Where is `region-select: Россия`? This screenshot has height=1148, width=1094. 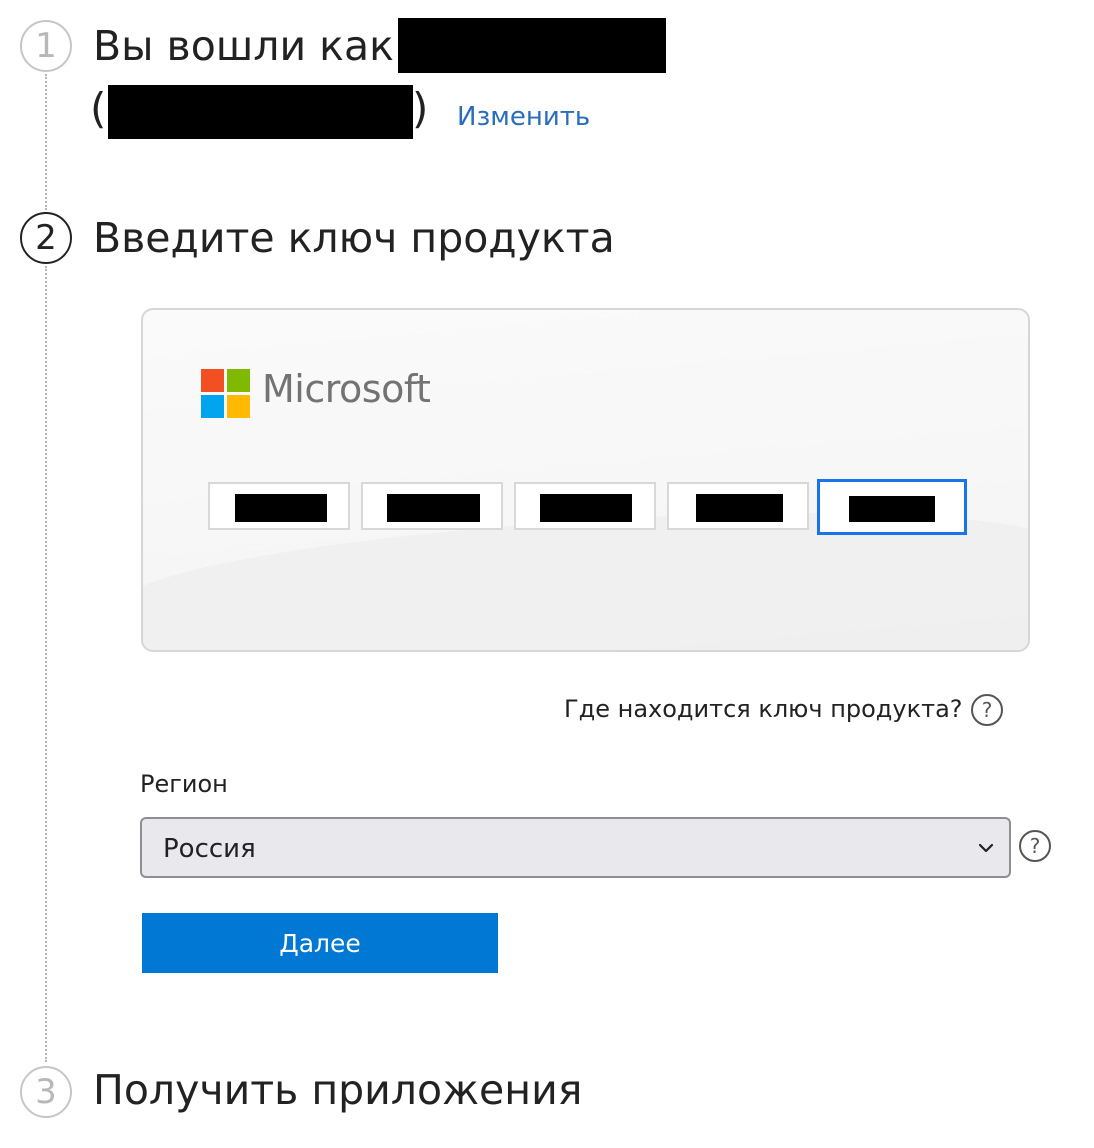
region-select: Россия is located at coordinates (575, 847).